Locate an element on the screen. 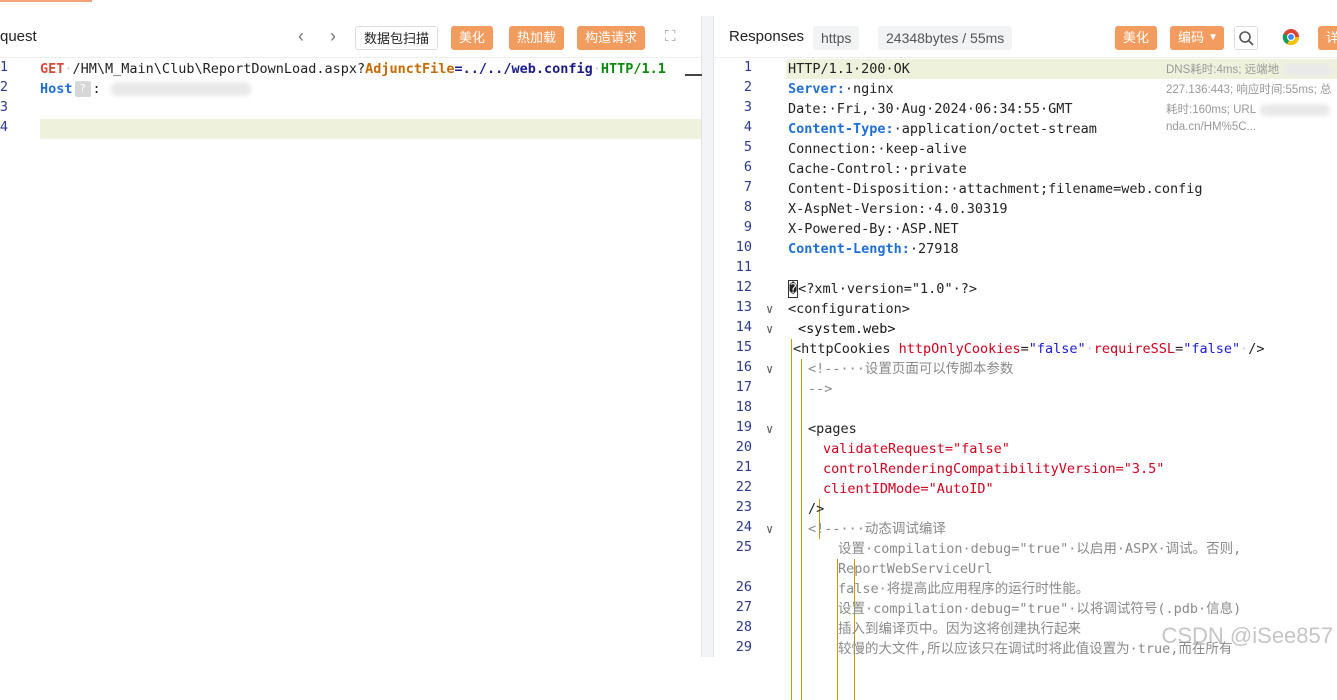 The image size is (1337, 700). line-number: 24 is located at coordinates (743, 527).